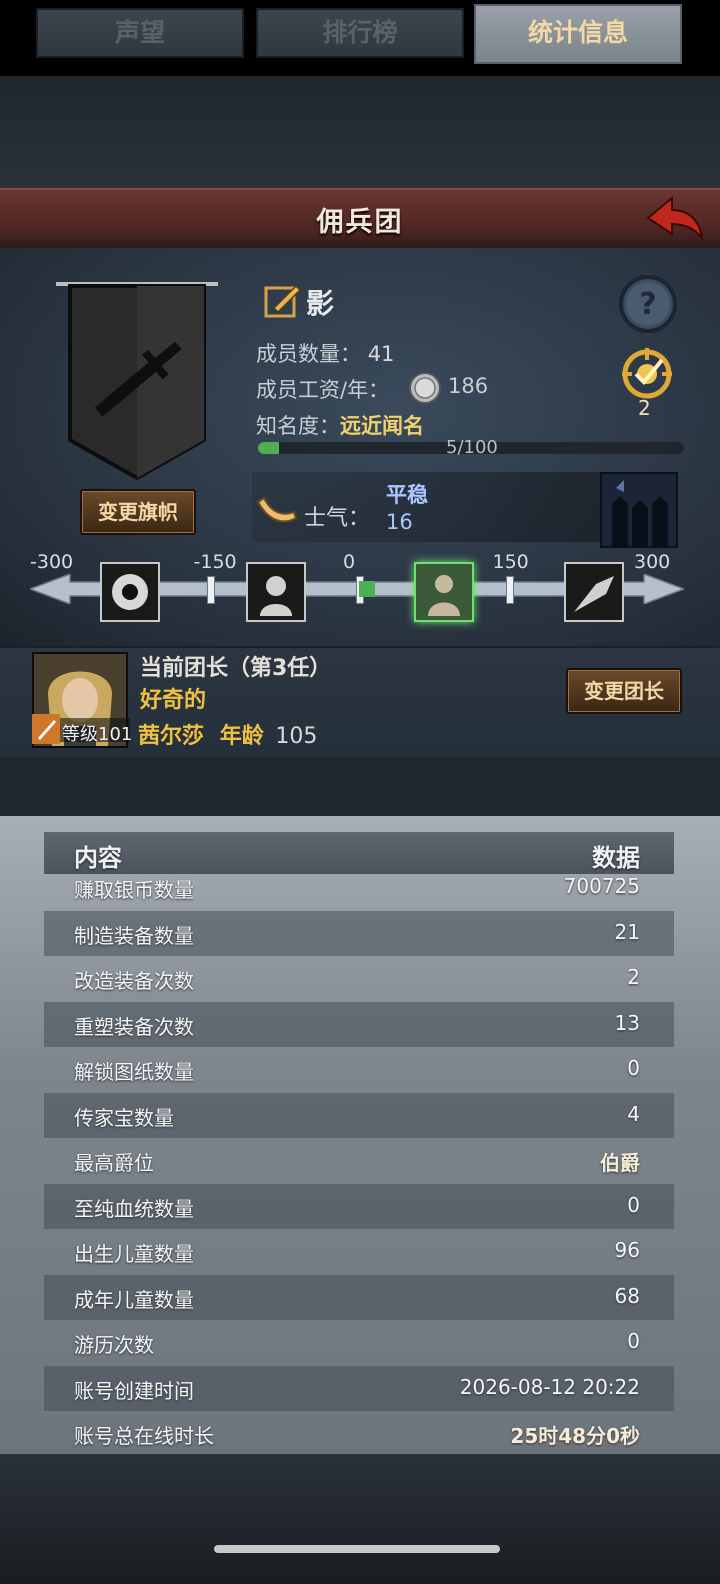 This screenshot has height=1584, width=720. What do you see at coordinates (359, 933) in the screenshot?
I see `table-row: 制造装备数量 21` at bounding box center [359, 933].